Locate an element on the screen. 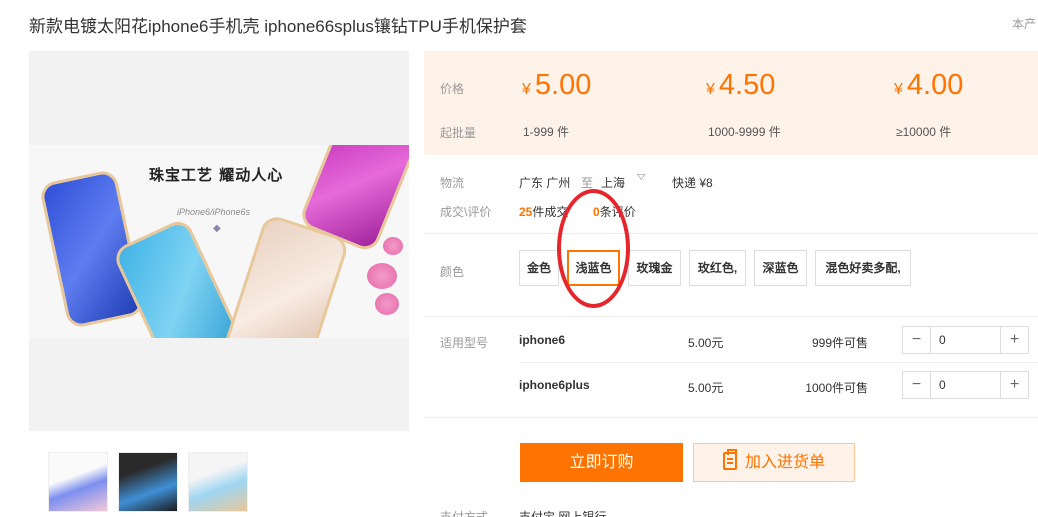 The image size is (1038, 517). color-option-dark-blue: 深蓝色 is located at coordinates (780, 268).